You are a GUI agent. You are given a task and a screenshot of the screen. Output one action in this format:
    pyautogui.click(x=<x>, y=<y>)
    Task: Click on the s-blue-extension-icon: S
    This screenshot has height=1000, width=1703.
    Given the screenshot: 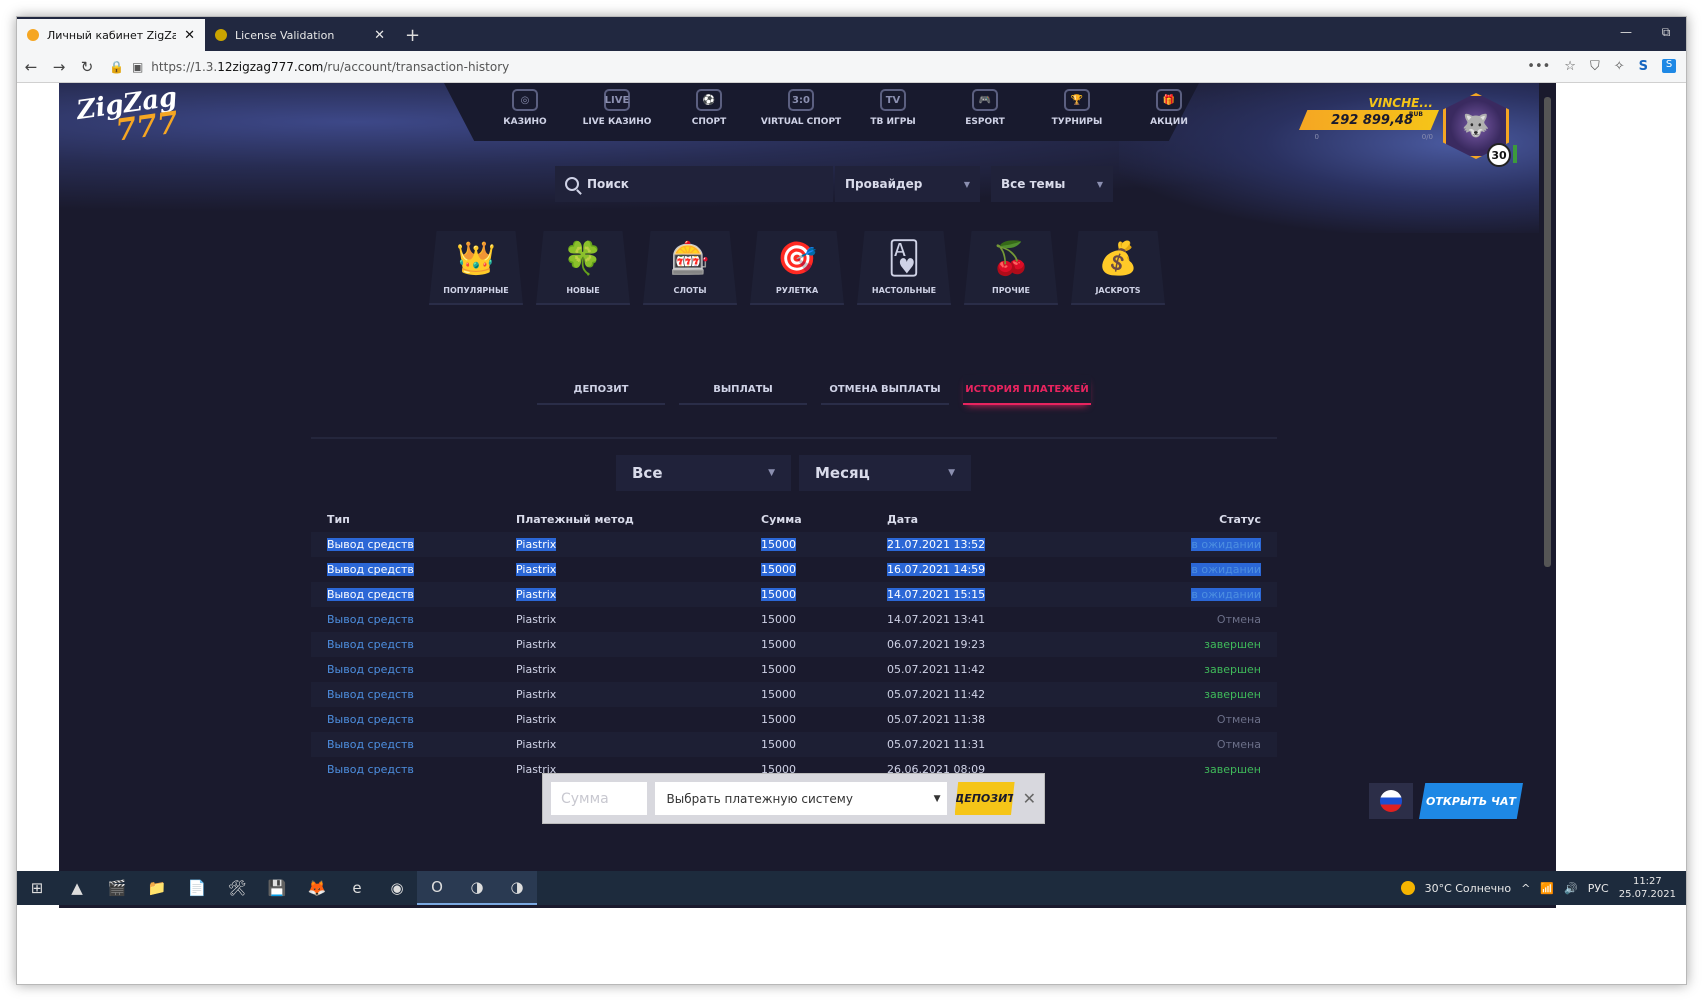 What is the action you would take?
    pyautogui.click(x=1669, y=66)
    